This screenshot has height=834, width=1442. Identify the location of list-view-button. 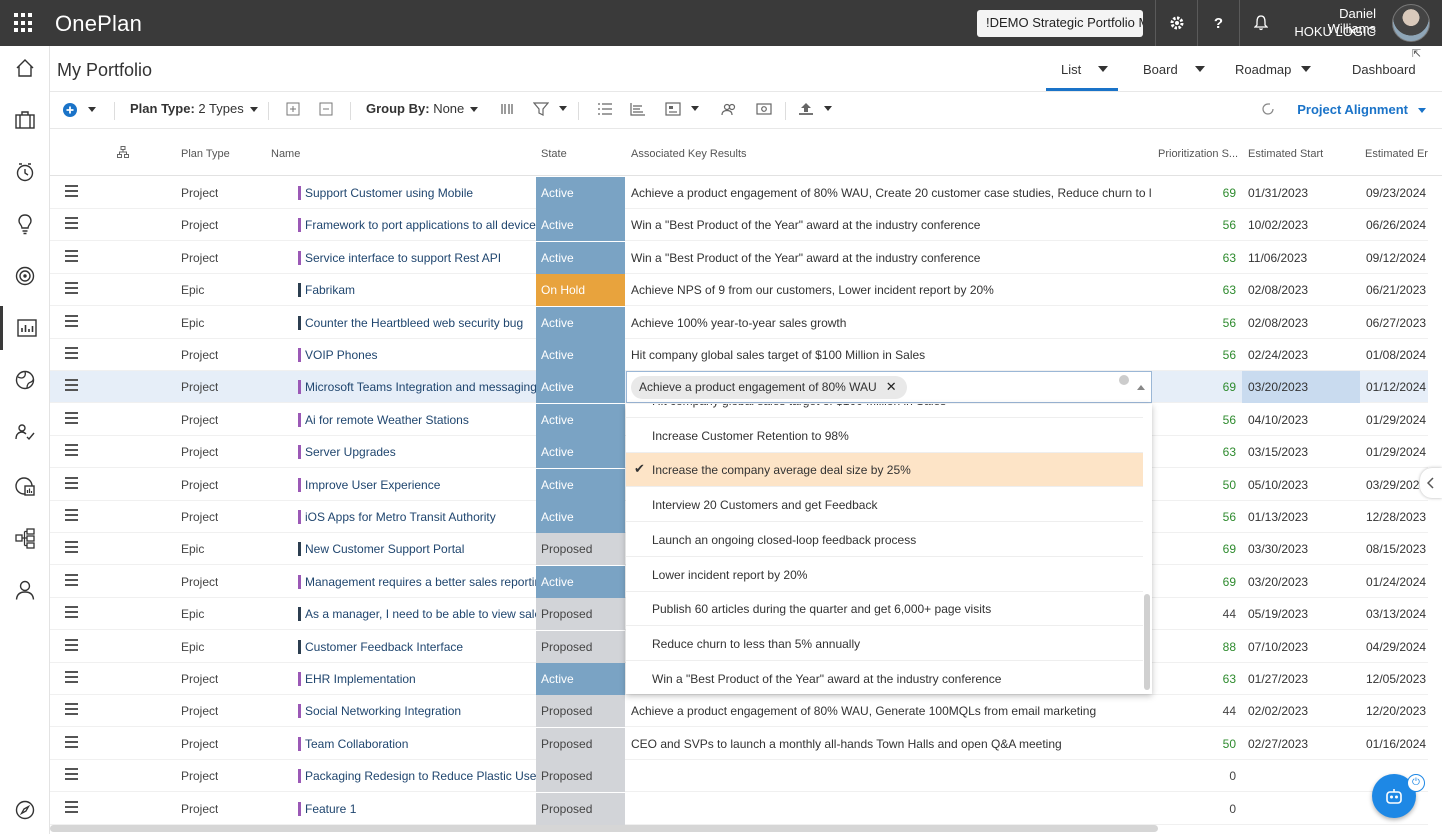
(605, 111).